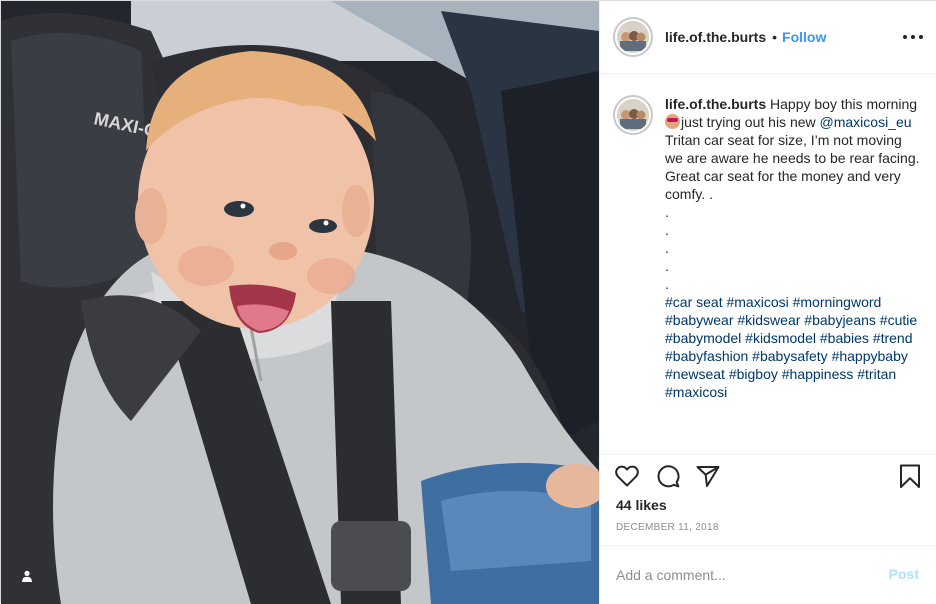 This screenshot has height=604, width=936. Describe the element at coordinates (708, 476) in the screenshot. I see `paper-plane-icon` at that location.